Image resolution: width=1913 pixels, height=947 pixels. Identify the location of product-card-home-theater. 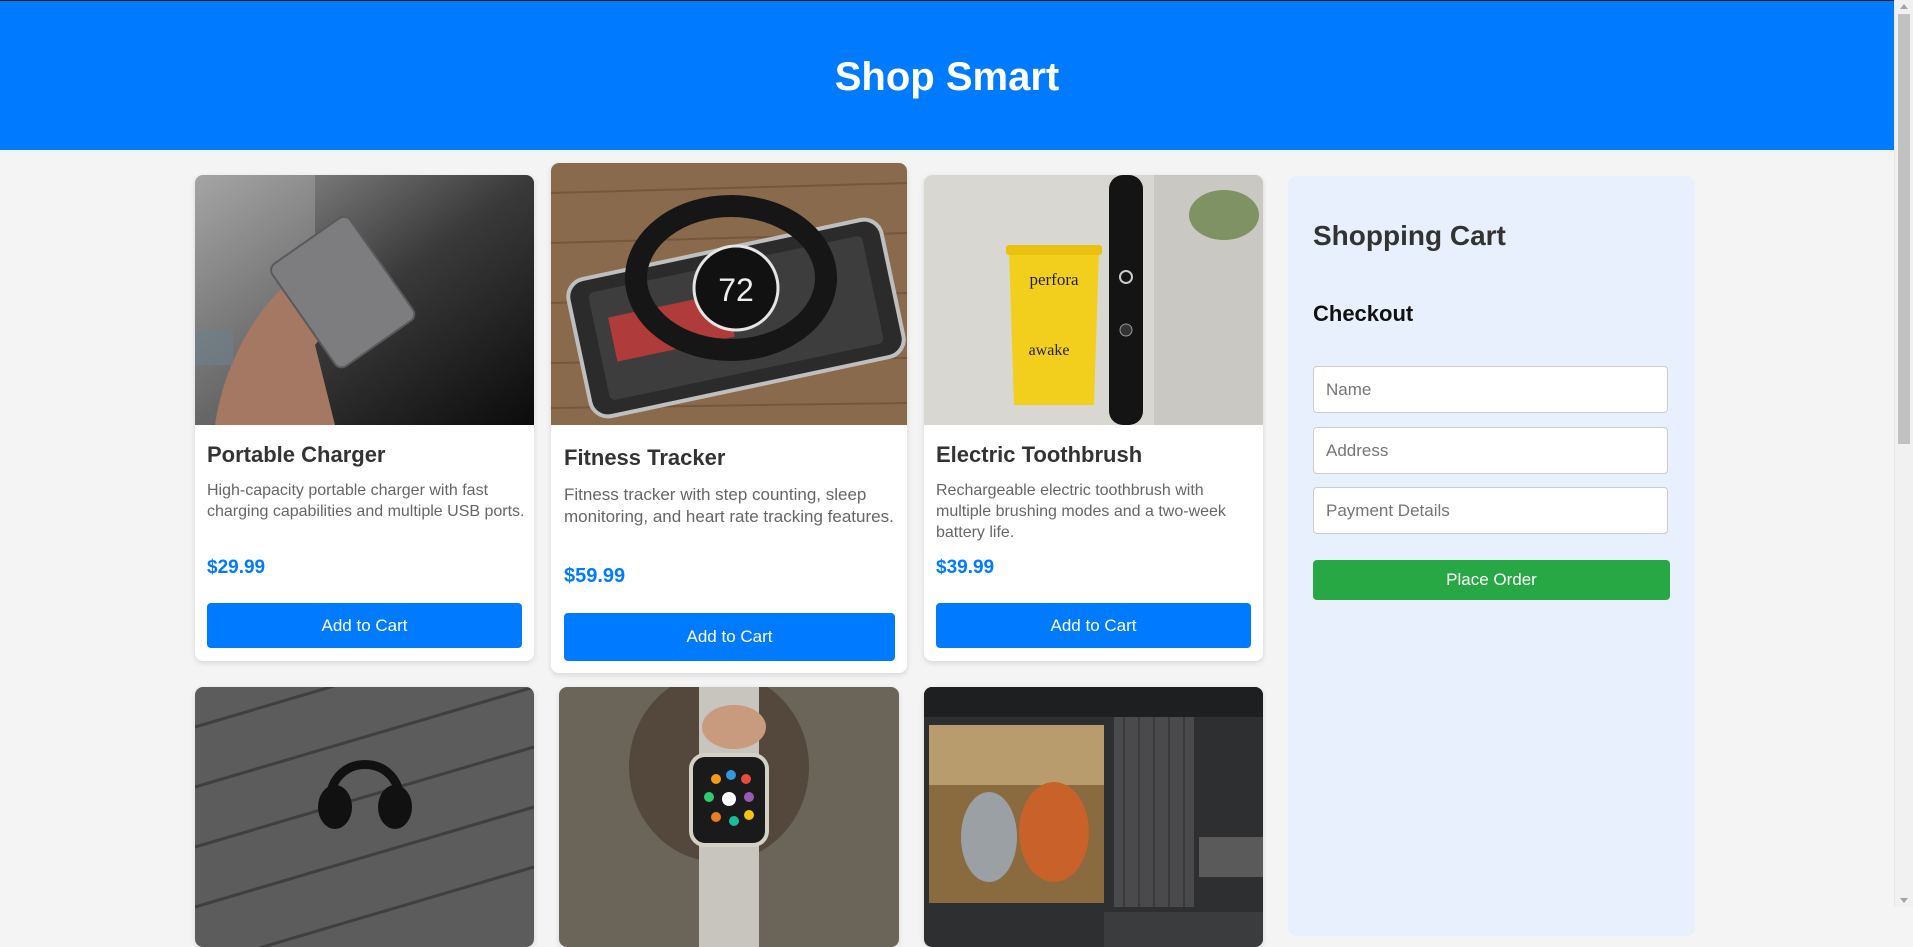
(1093, 817).